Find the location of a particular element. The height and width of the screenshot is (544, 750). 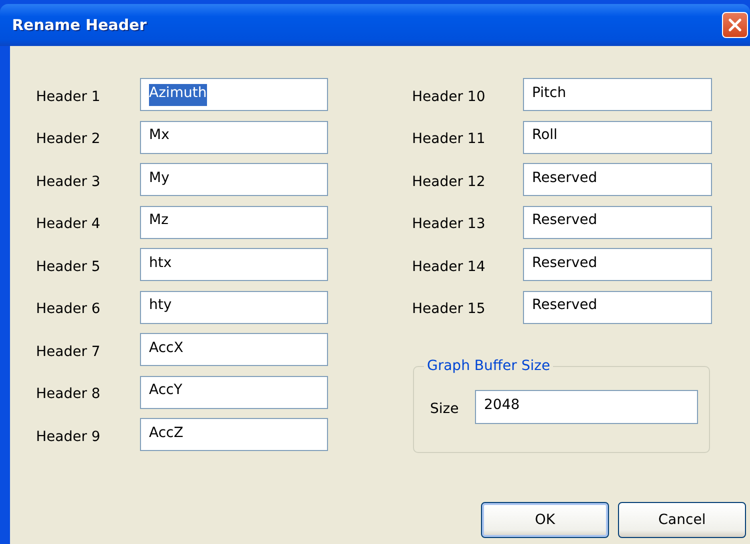

field-label: Header 8 is located at coordinates (69, 393).